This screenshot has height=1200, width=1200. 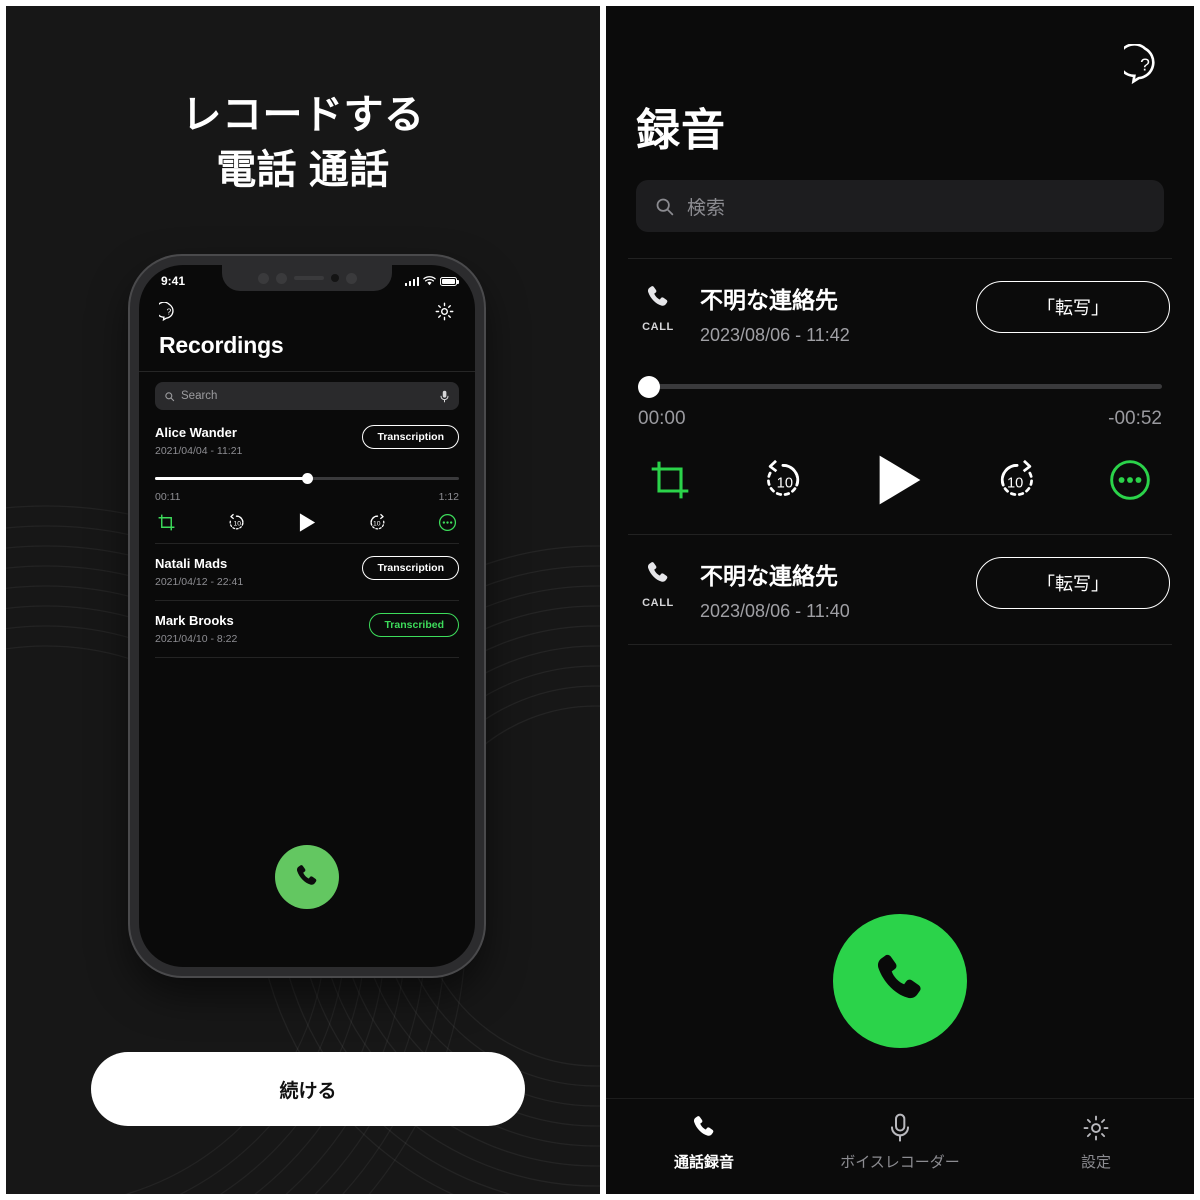 What do you see at coordinates (196, 432) in the screenshot?
I see `recording-name: Alice Wander` at bounding box center [196, 432].